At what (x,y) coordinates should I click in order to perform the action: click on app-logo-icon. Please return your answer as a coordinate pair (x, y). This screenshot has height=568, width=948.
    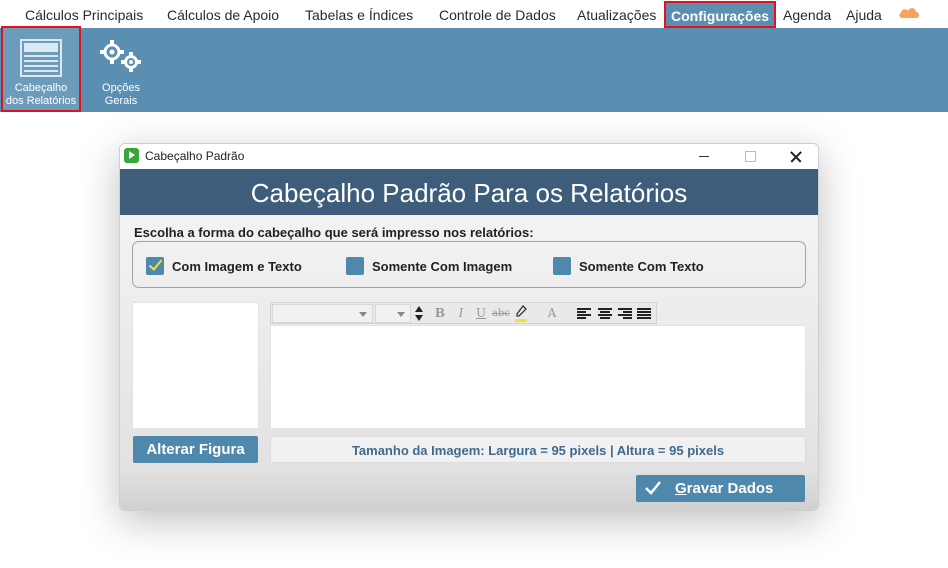
    Looking at the image, I should click on (131, 155).